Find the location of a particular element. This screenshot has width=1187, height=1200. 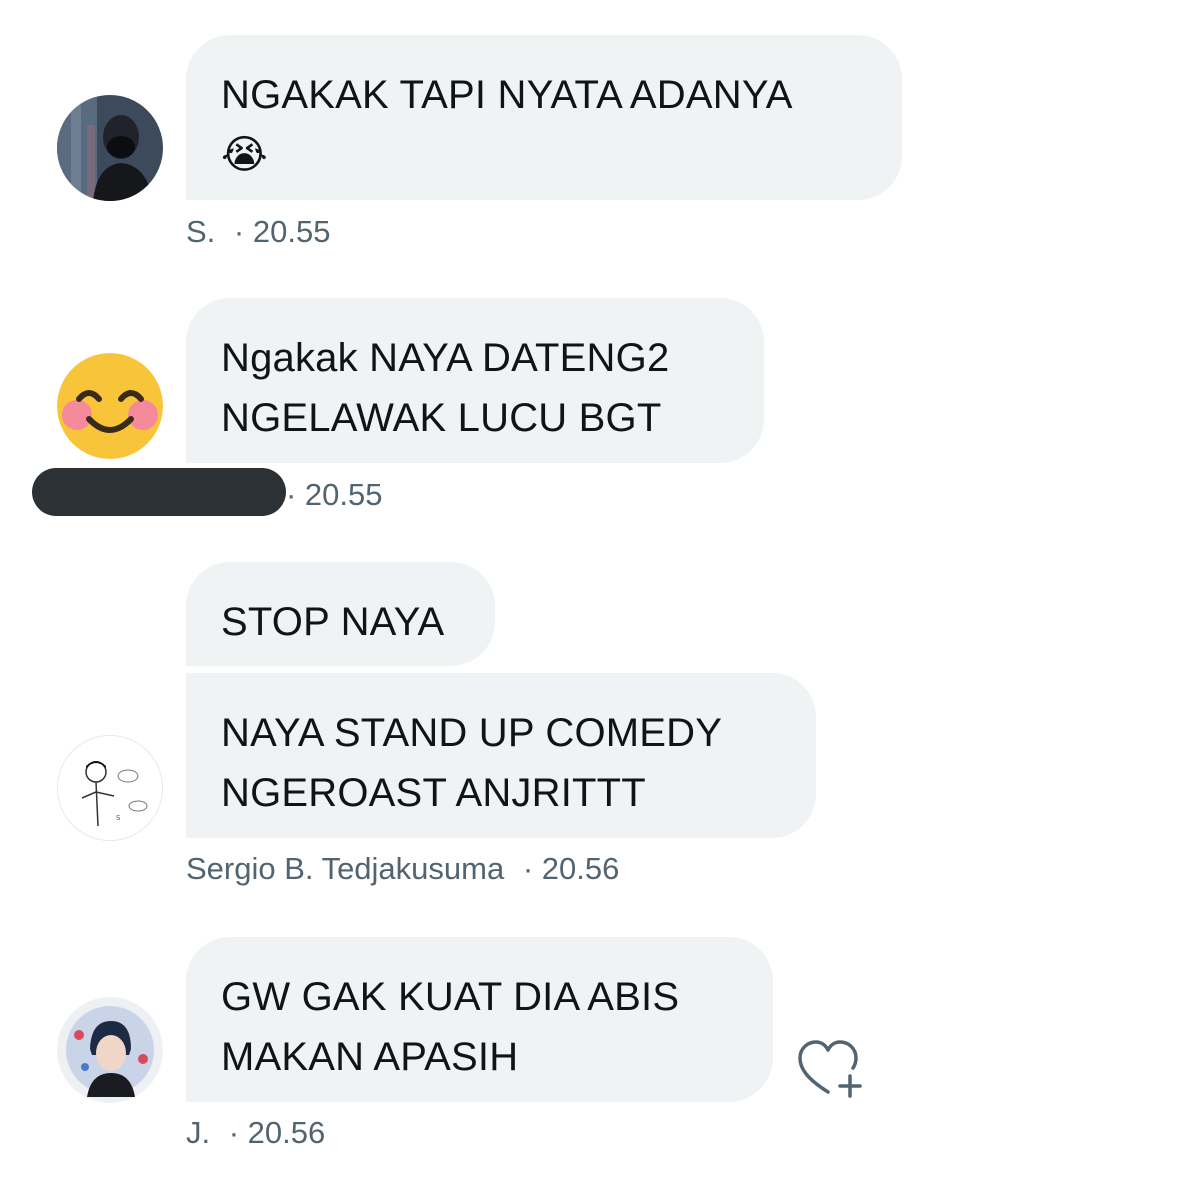

message-meta: · 20.55 is located at coordinates (334, 495).